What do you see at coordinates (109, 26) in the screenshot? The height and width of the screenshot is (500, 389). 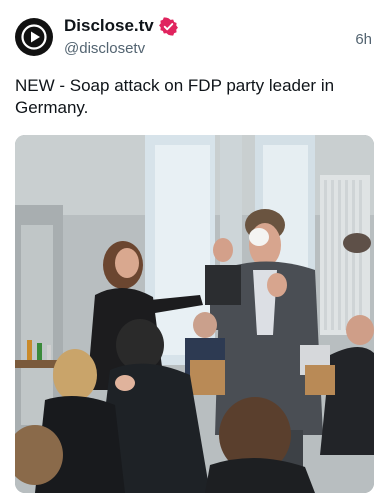 I see `author-display-name: Disclose.tv` at bounding box center [109, 26].